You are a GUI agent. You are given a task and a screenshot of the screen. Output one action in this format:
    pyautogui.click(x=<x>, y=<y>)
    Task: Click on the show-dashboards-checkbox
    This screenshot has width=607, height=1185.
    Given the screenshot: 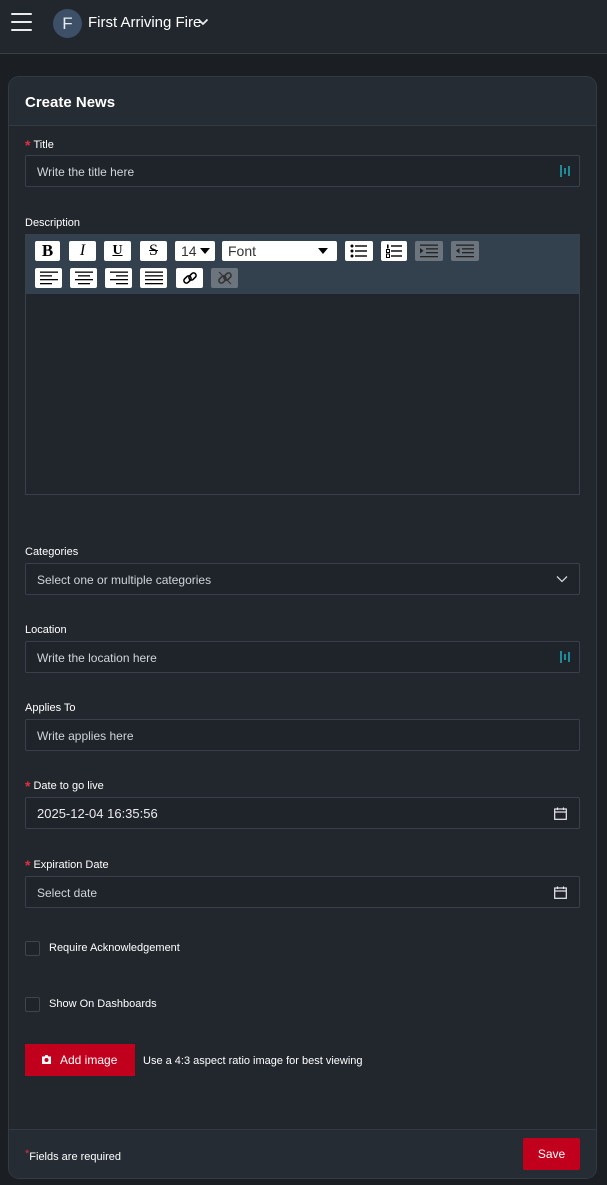 What is the action you would take?
    pyautogui.click(x=32, y=1004)
    